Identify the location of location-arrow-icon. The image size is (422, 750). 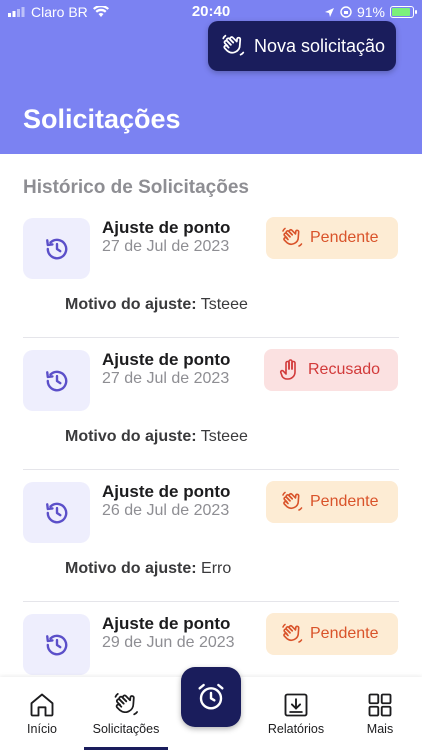
(329, 12).